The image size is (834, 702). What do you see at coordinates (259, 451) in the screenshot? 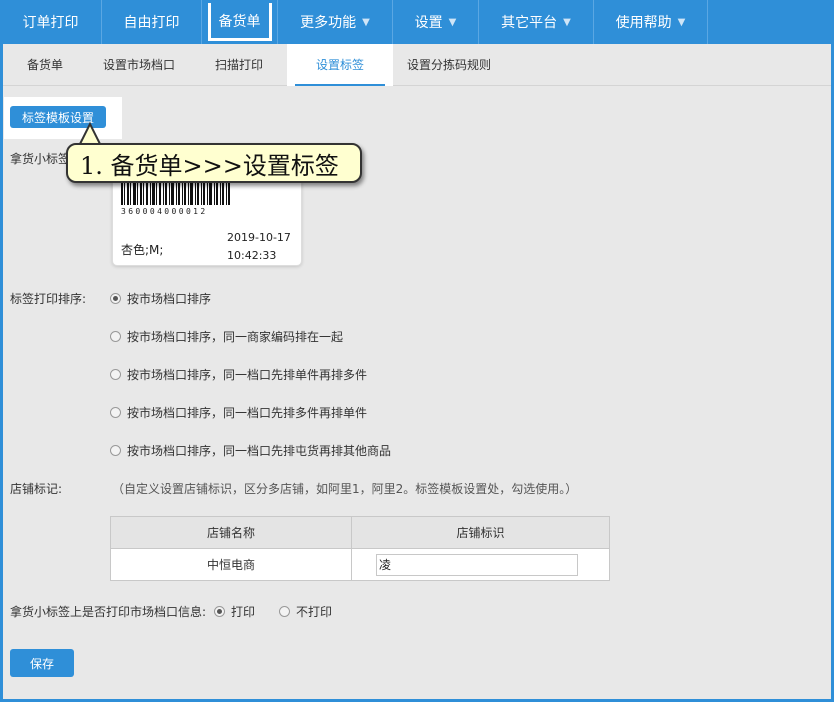
I see `option-label: 按市场档口排序，同一档口先排屯货再排其他商品` at bounding box center [259, 451].